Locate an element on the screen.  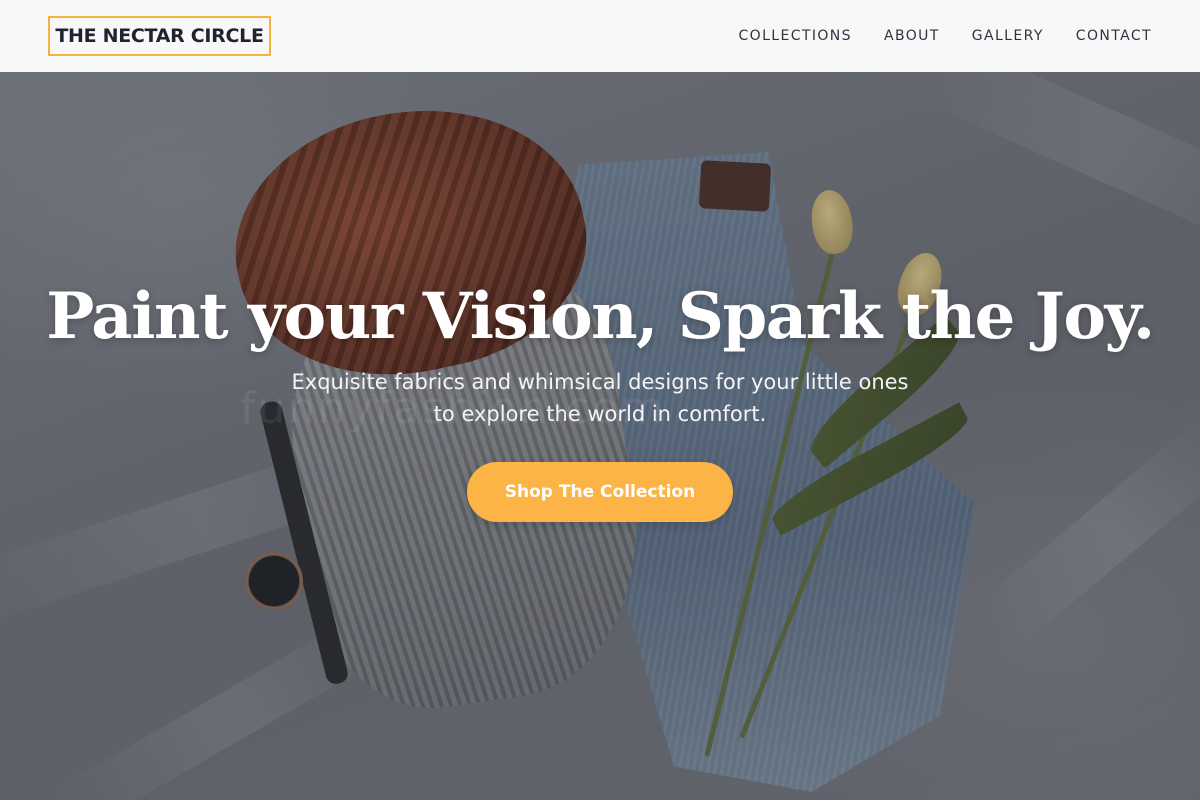
nav-link-gallery: GALLERY is located at coordinates (1008, 36).